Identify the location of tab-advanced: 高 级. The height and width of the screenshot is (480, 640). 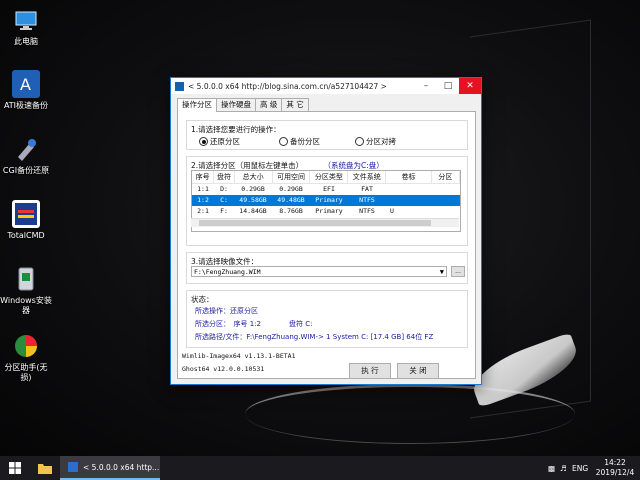
(269, 104).